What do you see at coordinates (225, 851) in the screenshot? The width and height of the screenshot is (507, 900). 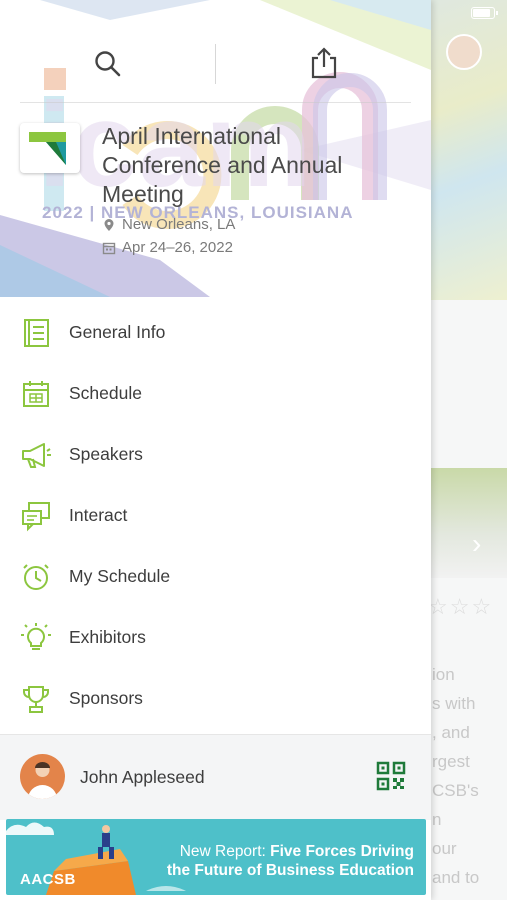 I see `promo-prefix: New Report:` at bounding box center [225, 851].